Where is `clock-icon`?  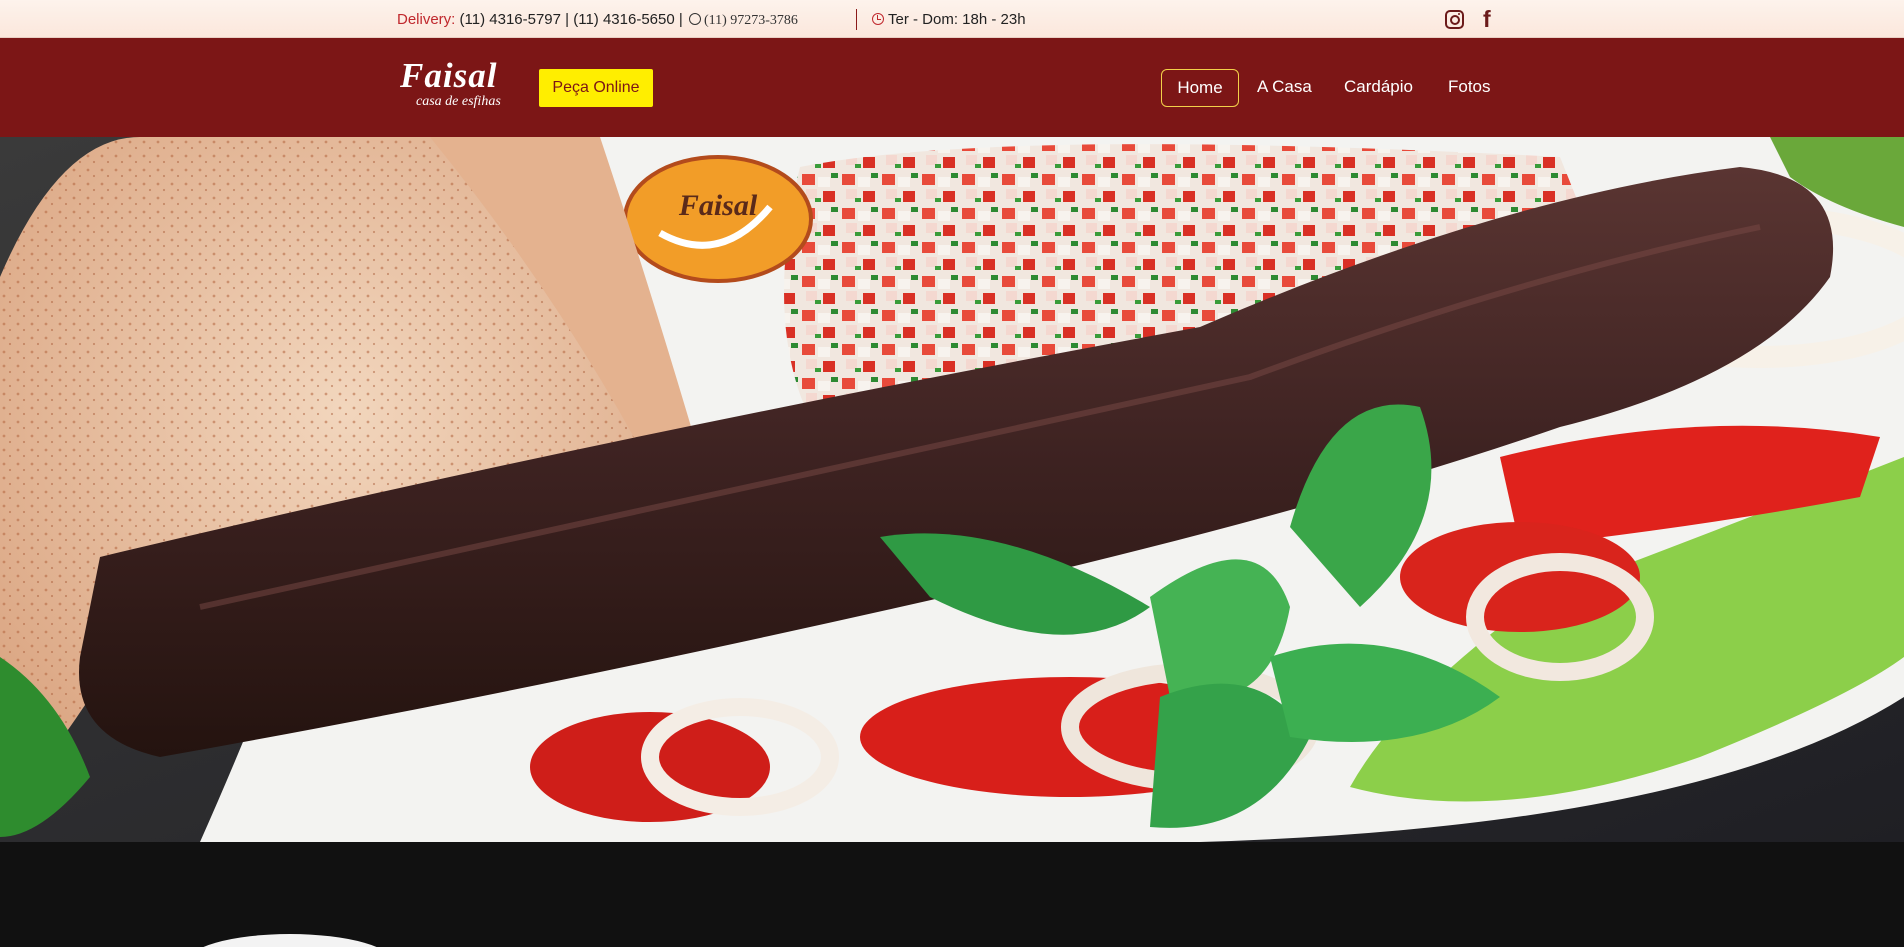 clock-icon is located at coordinates (878, 19).